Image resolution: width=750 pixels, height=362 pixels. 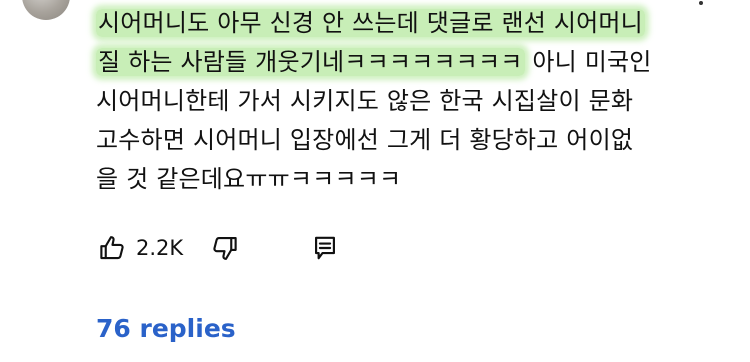 I want to click on dislike-button, so click(x=225, y=248).